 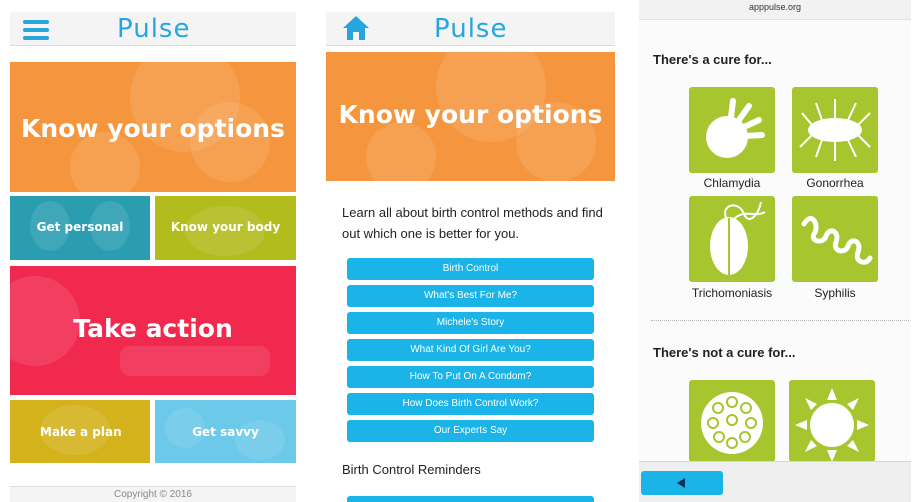 I want to click on trichomoniasis-tile, so click(x=732, y=239).